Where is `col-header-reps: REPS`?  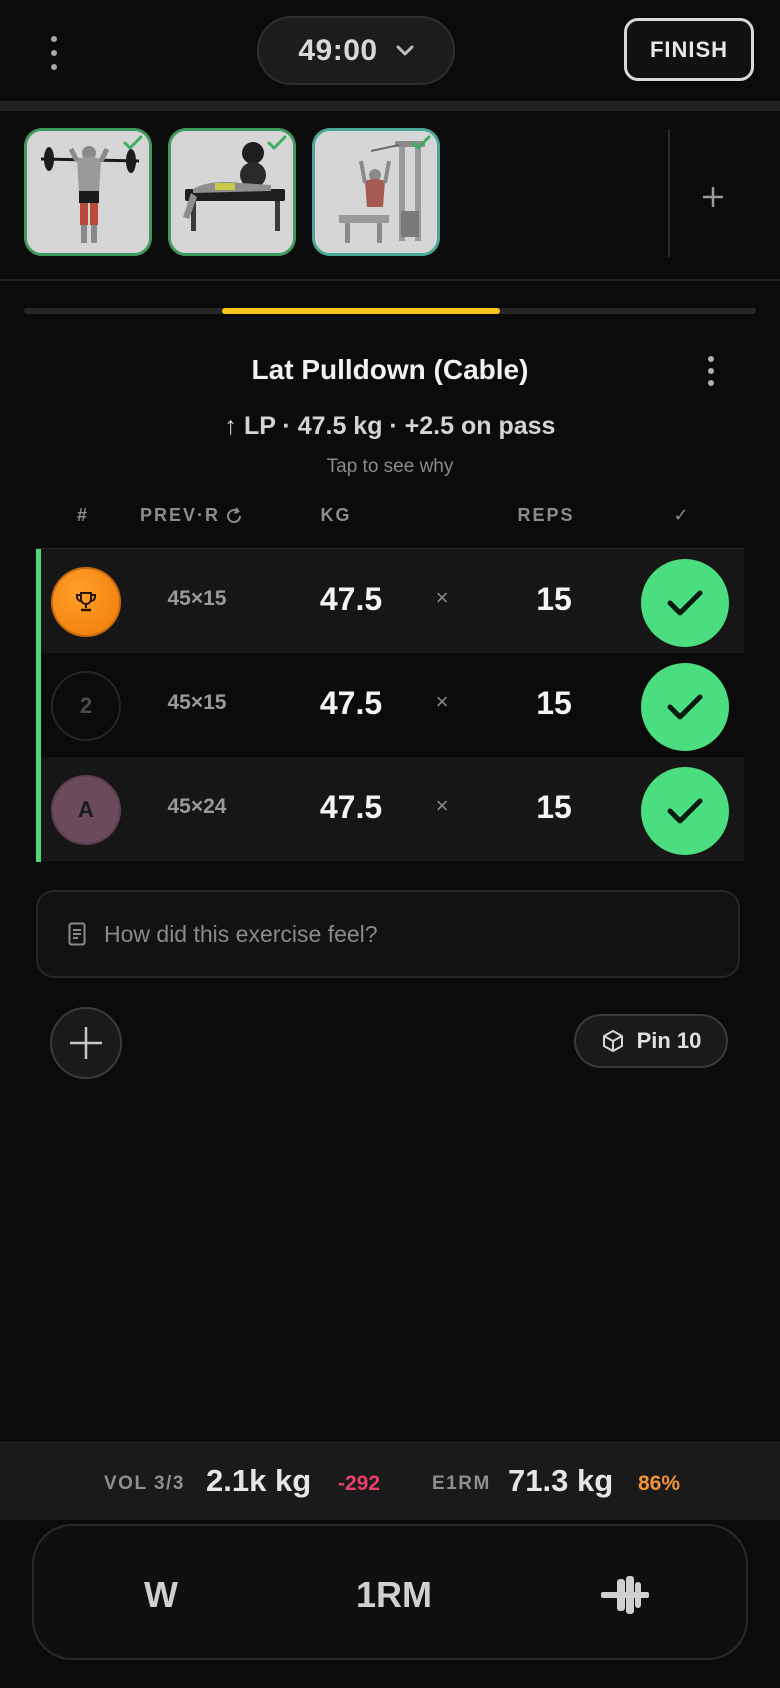 col-header-reps: REPS is located at coordinates (546, 515).